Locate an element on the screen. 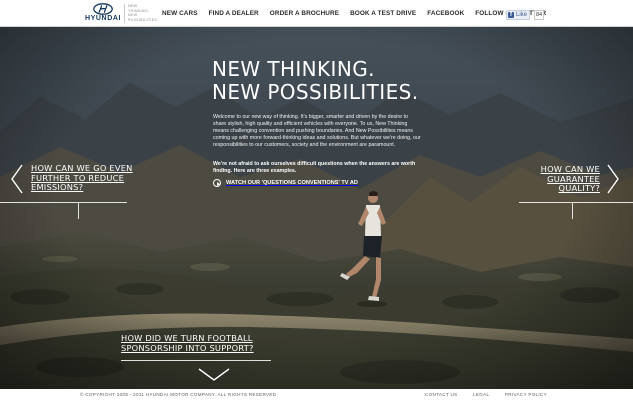 This screenshot has height=400, width=633. question-quality-link: HOW CAN WE GUARANTEE QUALITY? is located at coordinates (570, 179).